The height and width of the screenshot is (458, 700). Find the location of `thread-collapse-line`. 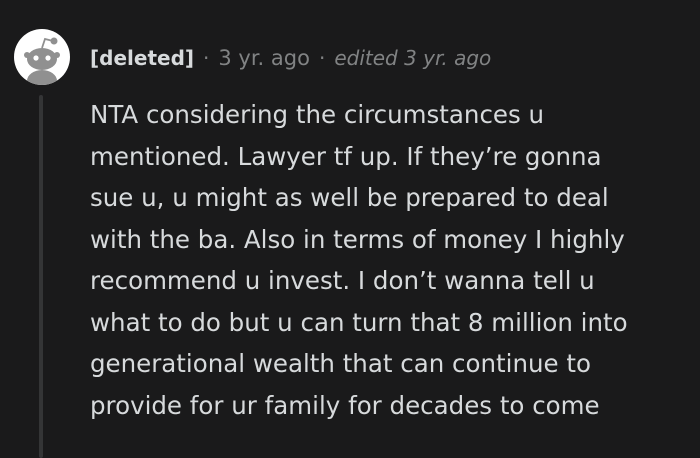

thread-collapse-line is located at coordinates (41, 276).